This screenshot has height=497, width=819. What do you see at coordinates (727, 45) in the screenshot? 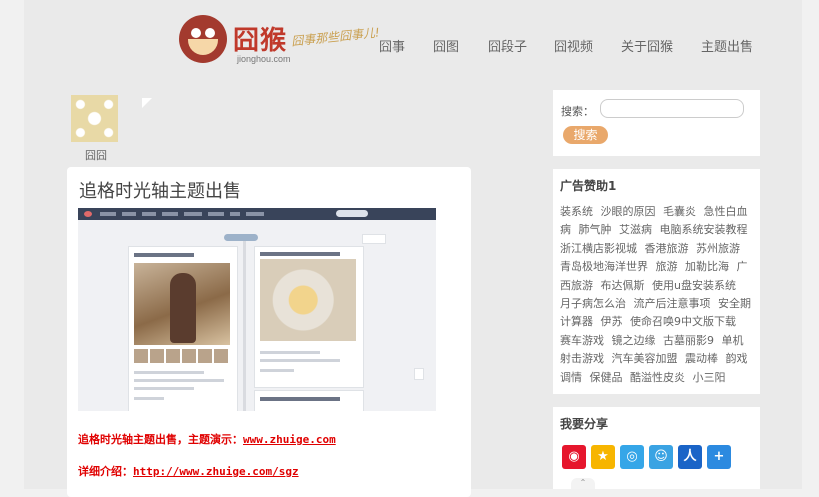
I see `nav-item-theme-sale: 主题出售` at bounding box center [727, 45].